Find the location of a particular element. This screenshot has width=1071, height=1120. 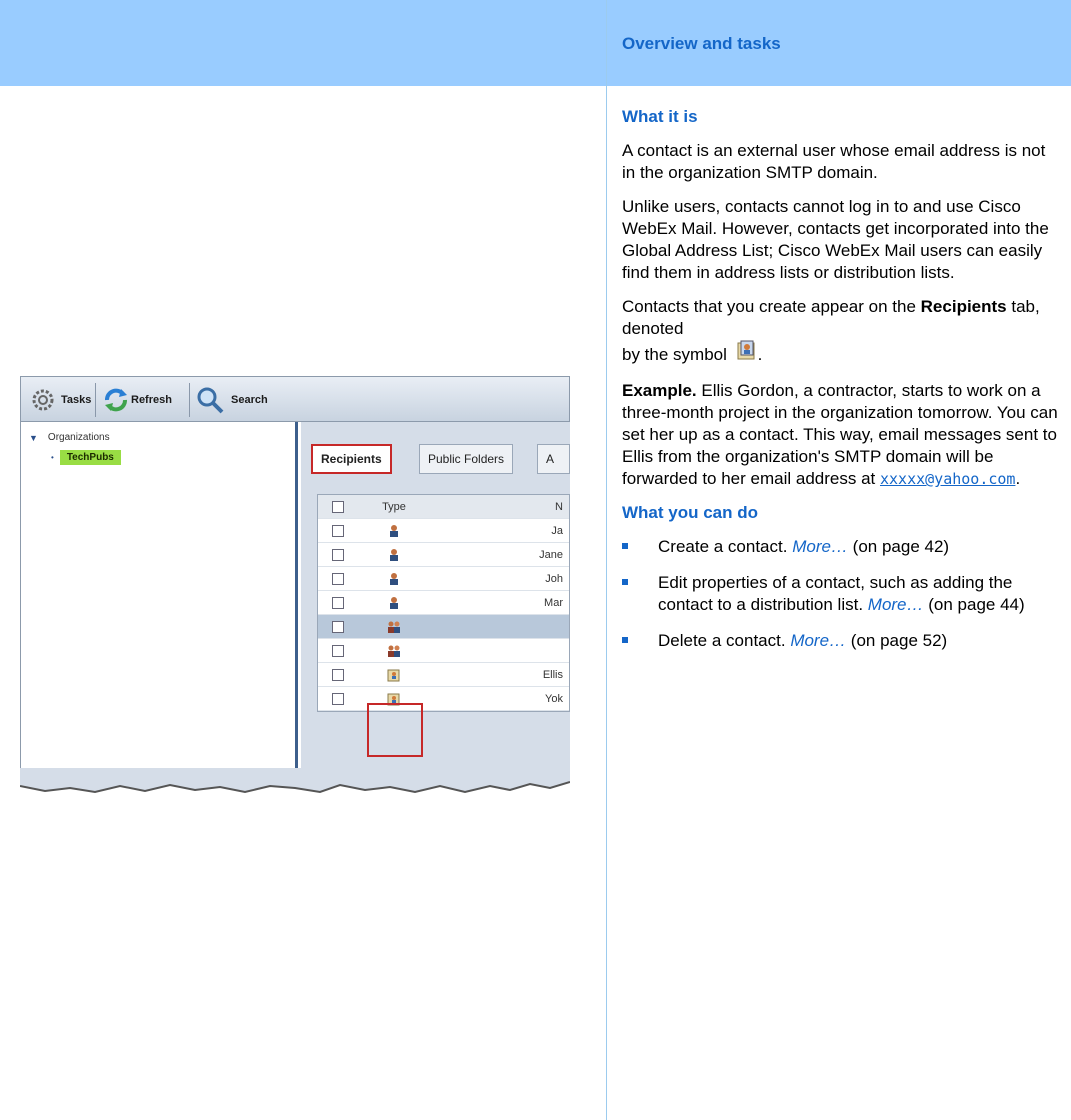

table-header: Type N is located at coordinates (443, 507).